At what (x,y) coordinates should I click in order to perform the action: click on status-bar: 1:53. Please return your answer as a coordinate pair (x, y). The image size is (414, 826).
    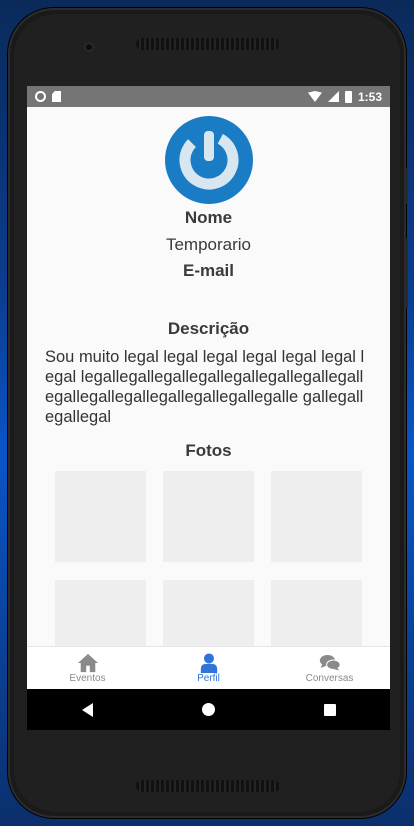
    Looking at the image, I should click on (208, 96).